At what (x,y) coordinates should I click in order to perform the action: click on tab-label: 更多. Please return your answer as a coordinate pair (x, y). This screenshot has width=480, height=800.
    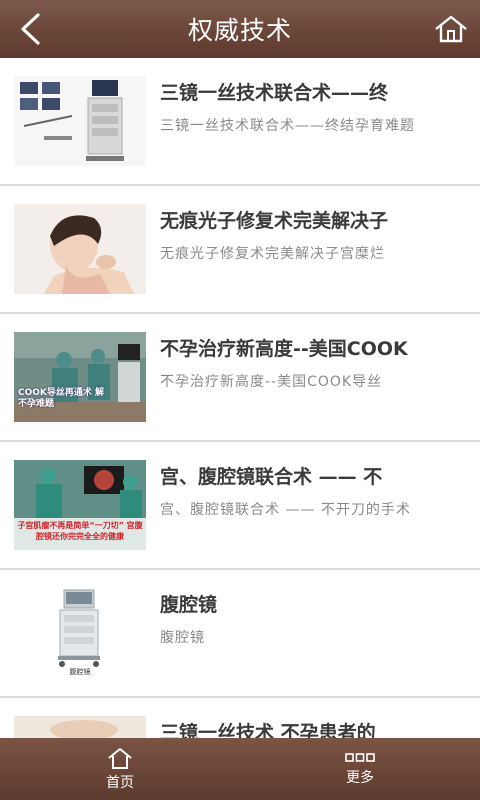
    Looking at the image, I should click on (360, 778).